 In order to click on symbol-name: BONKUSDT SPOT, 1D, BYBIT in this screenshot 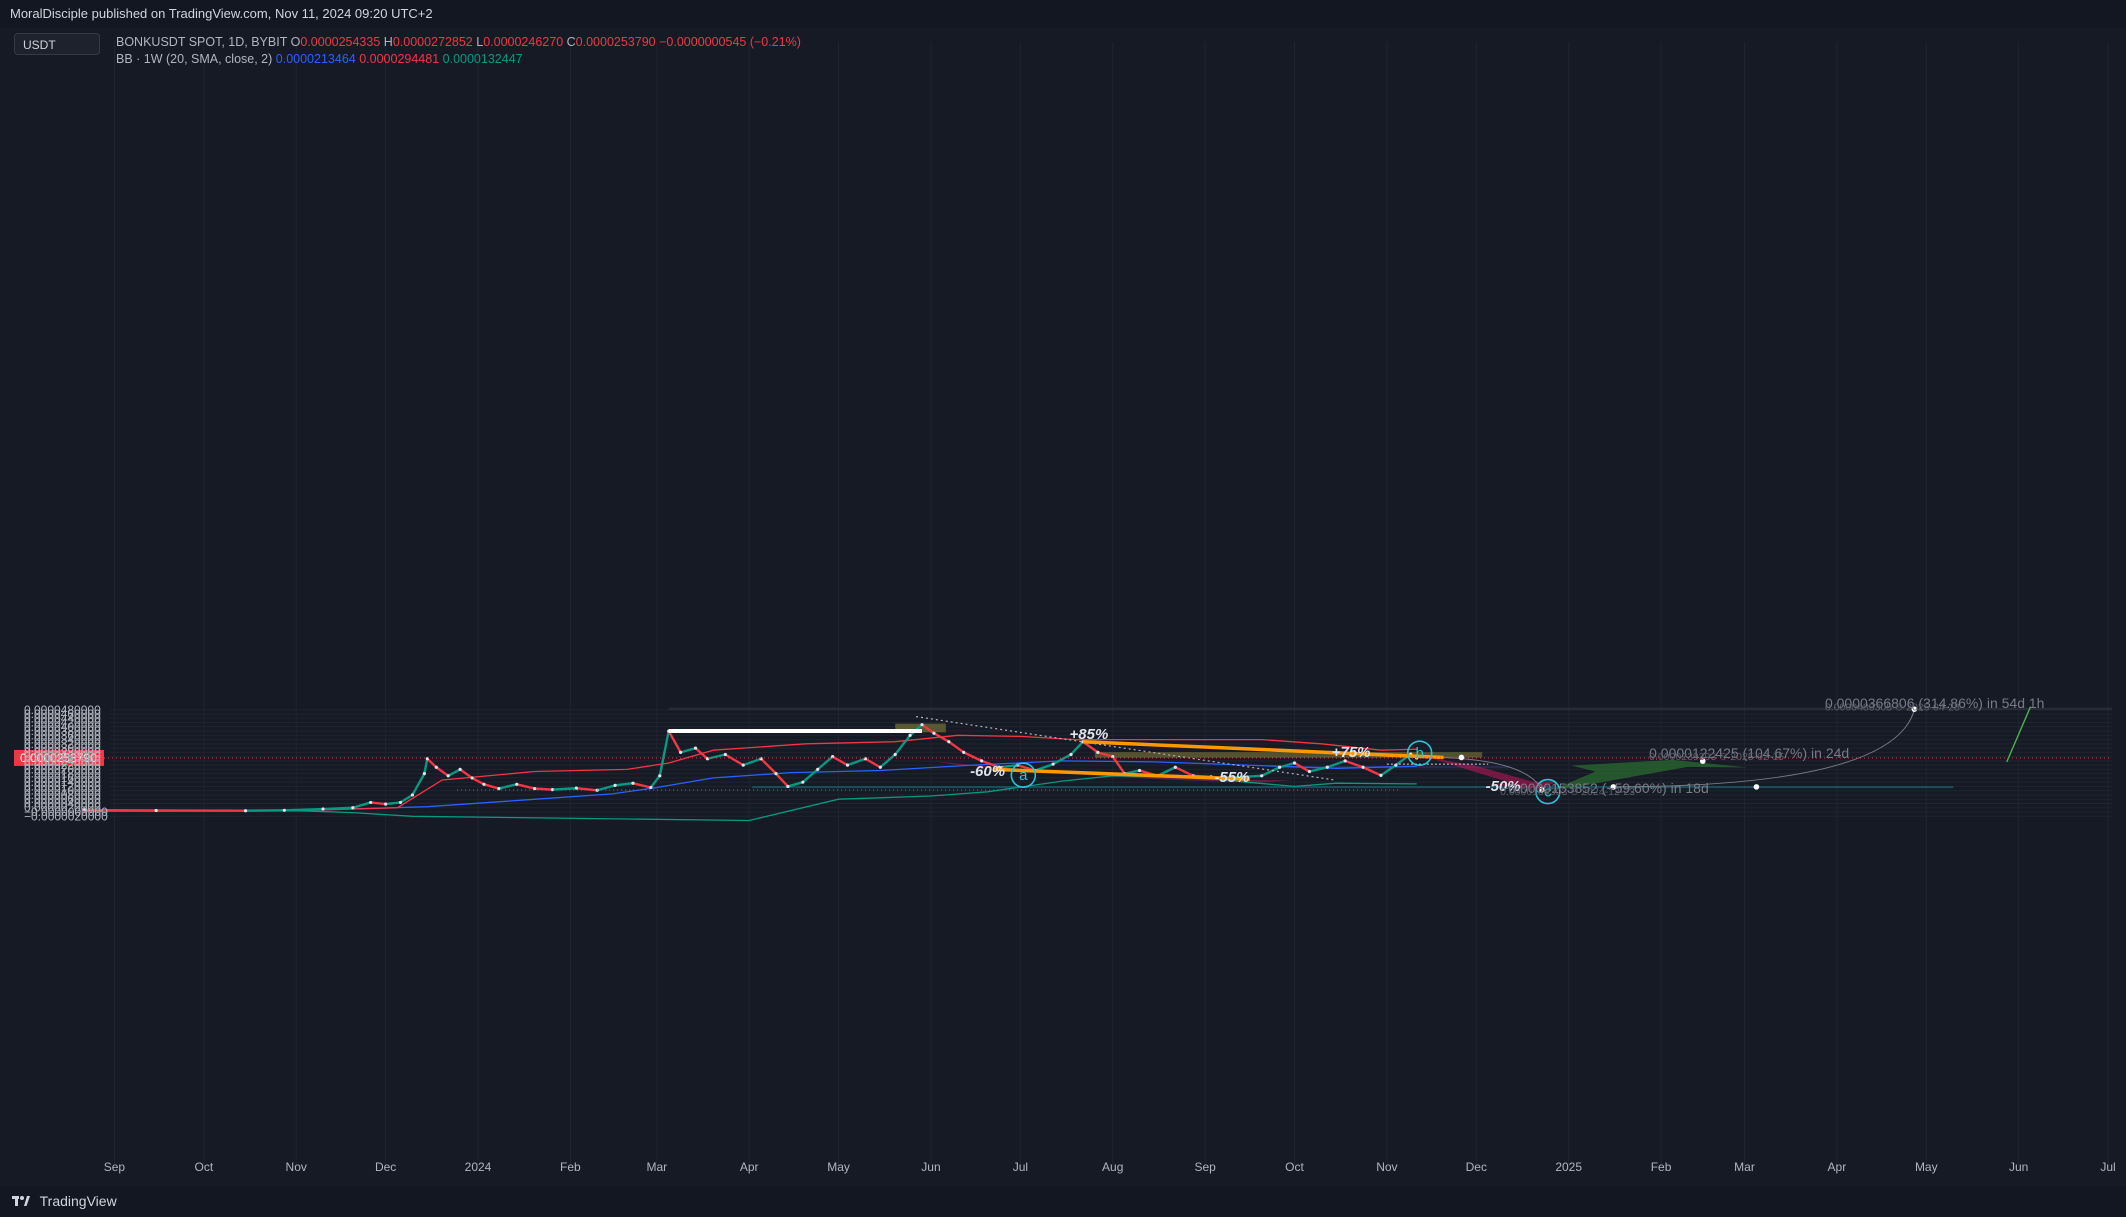, I will do `click(201, 42)`.